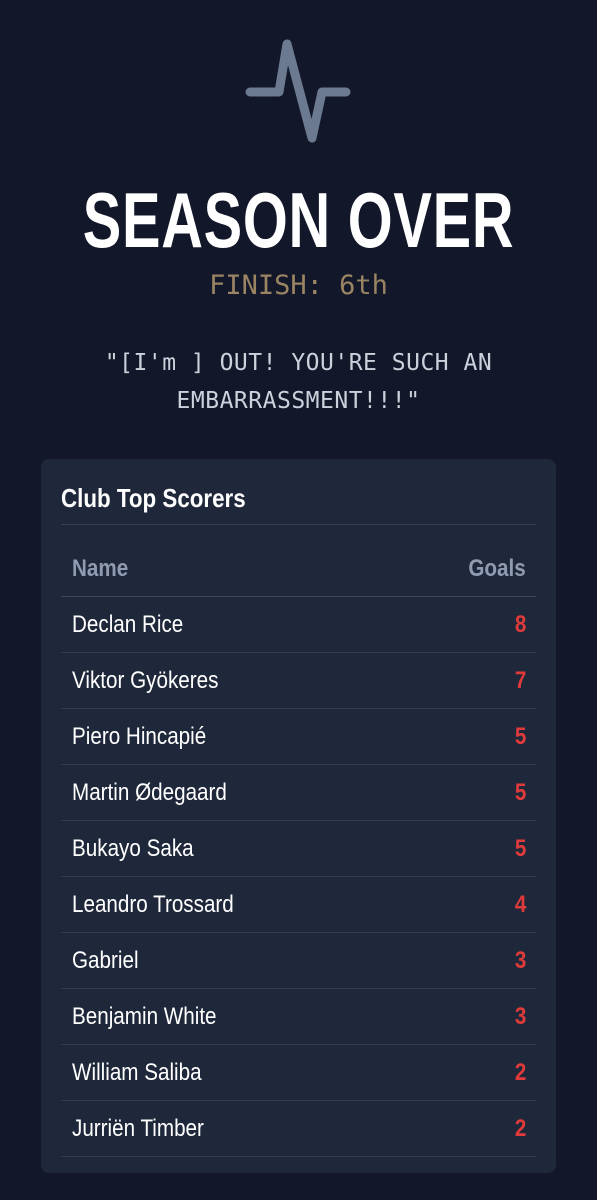  What do you see at coordinates (298, 905) in the screenshot?
I see `table-row: Leandro Trossard 4` at bounding box center [298, 905].